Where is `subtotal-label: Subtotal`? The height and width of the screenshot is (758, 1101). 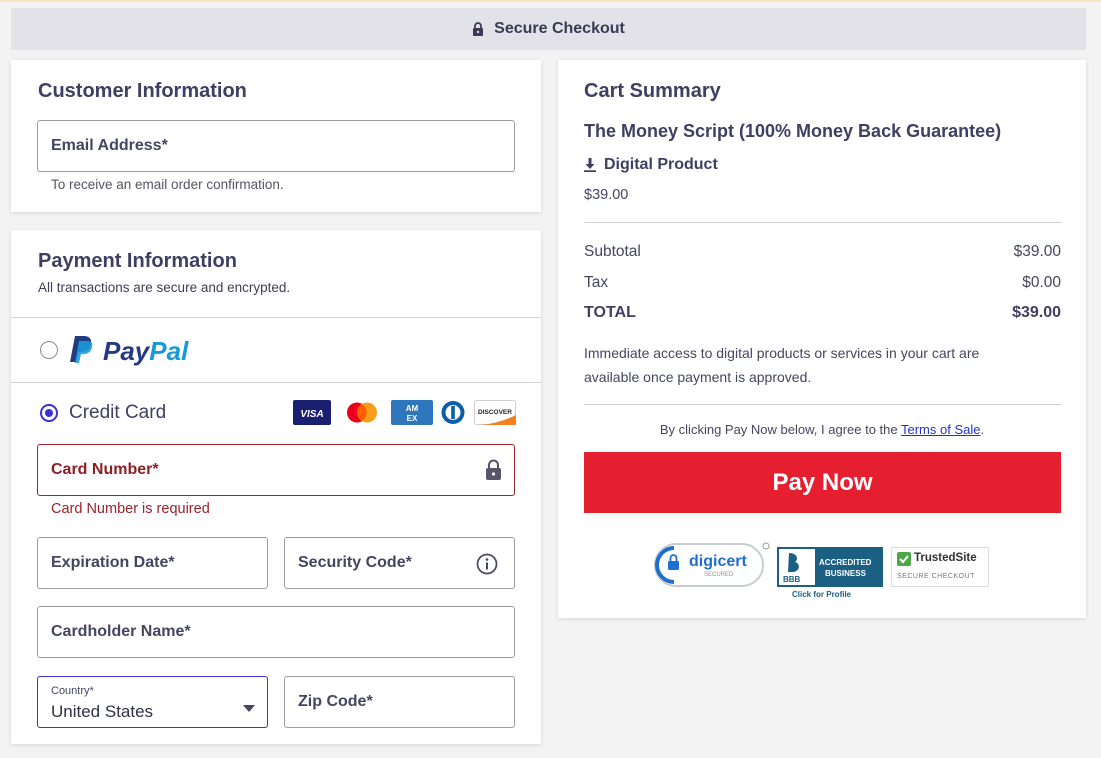
subtotal-label: Subtotal is located at coordinates (612, 251).